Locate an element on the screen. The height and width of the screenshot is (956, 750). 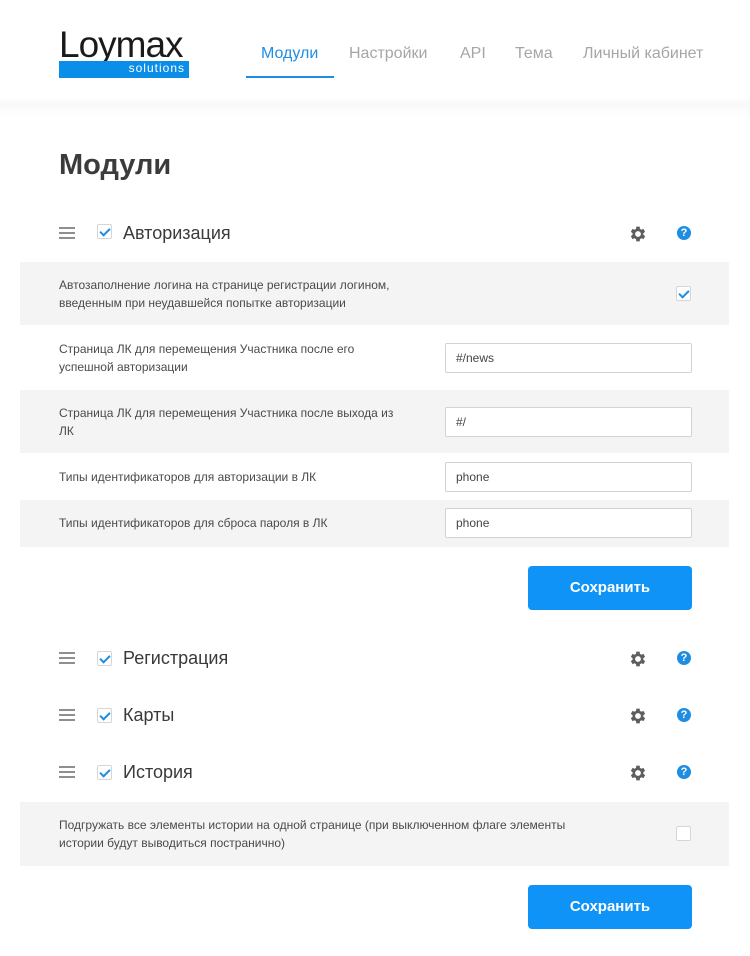
nav-api: API is located at coordinates (473, 54).